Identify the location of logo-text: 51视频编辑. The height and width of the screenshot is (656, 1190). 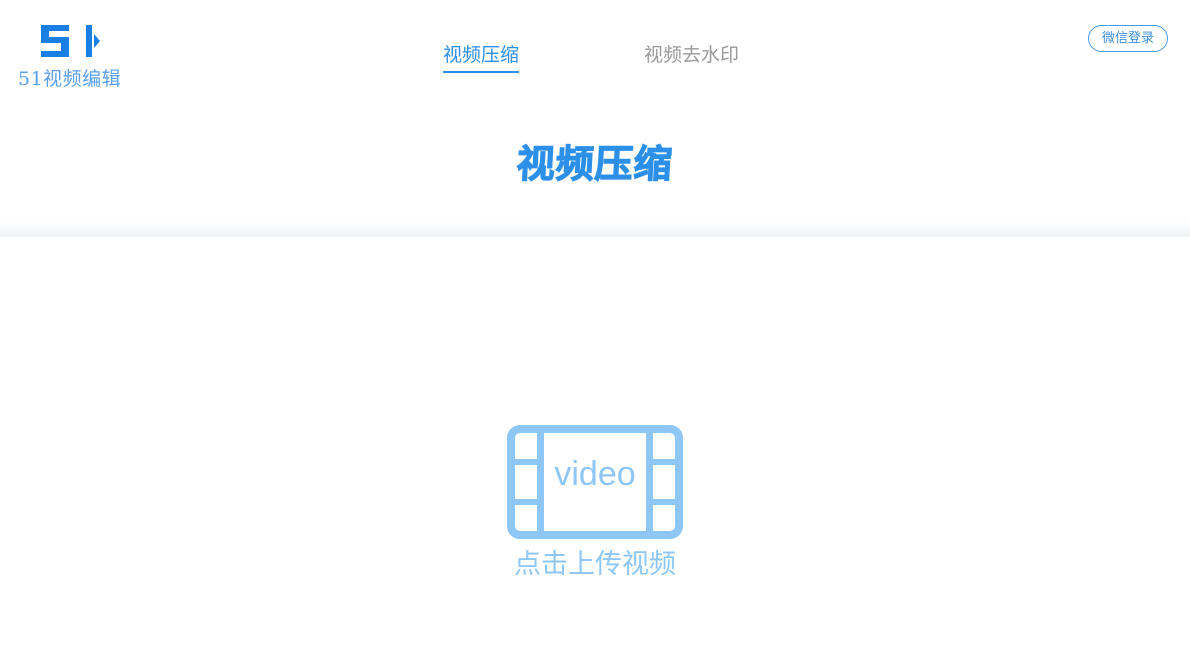
(70, 79).